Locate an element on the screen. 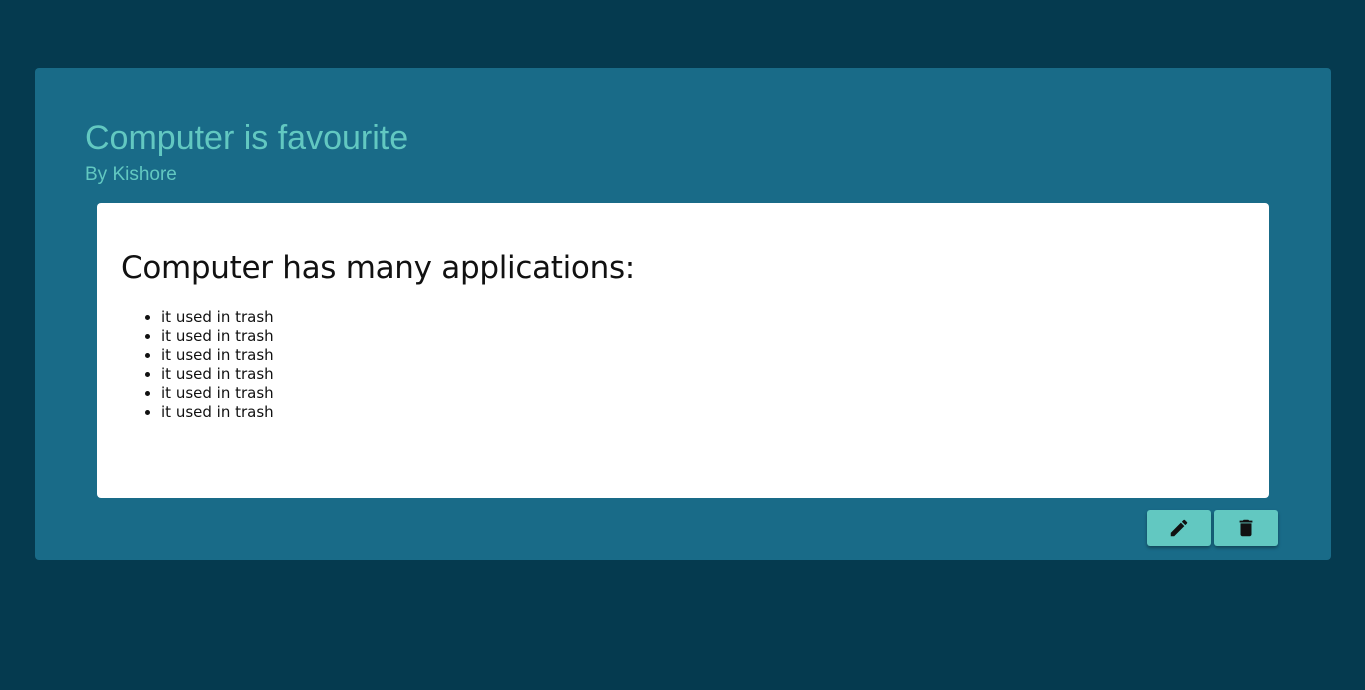  edit-button is located at coordinates (1179, 528).